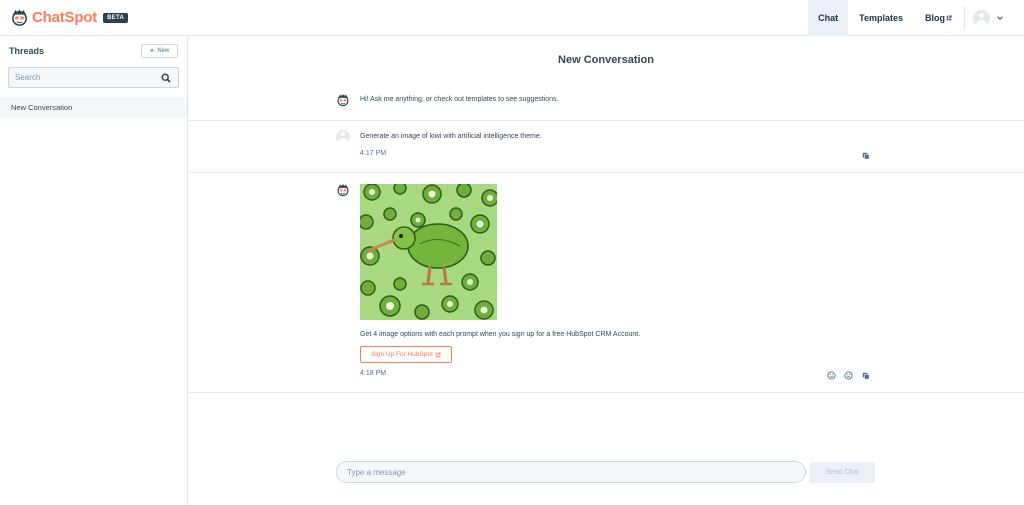  Describe the element at coordinates (93, 77) in the screenshot. I see `thread-search: Search` at that location.